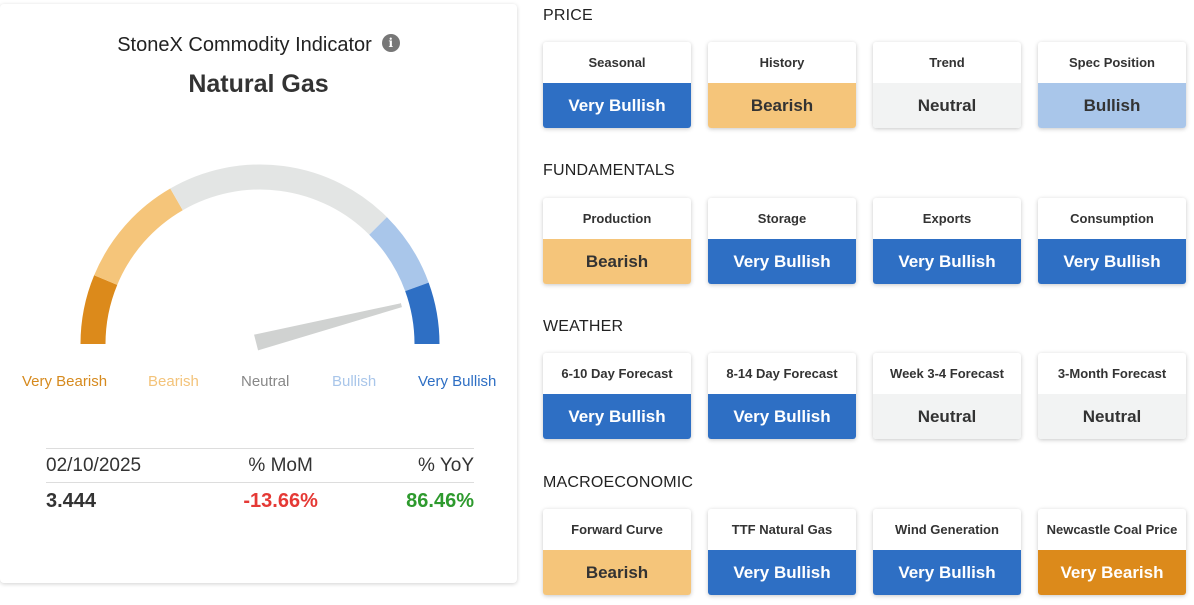  I want to click on tile-label: Seasonal, so click(617, 62).